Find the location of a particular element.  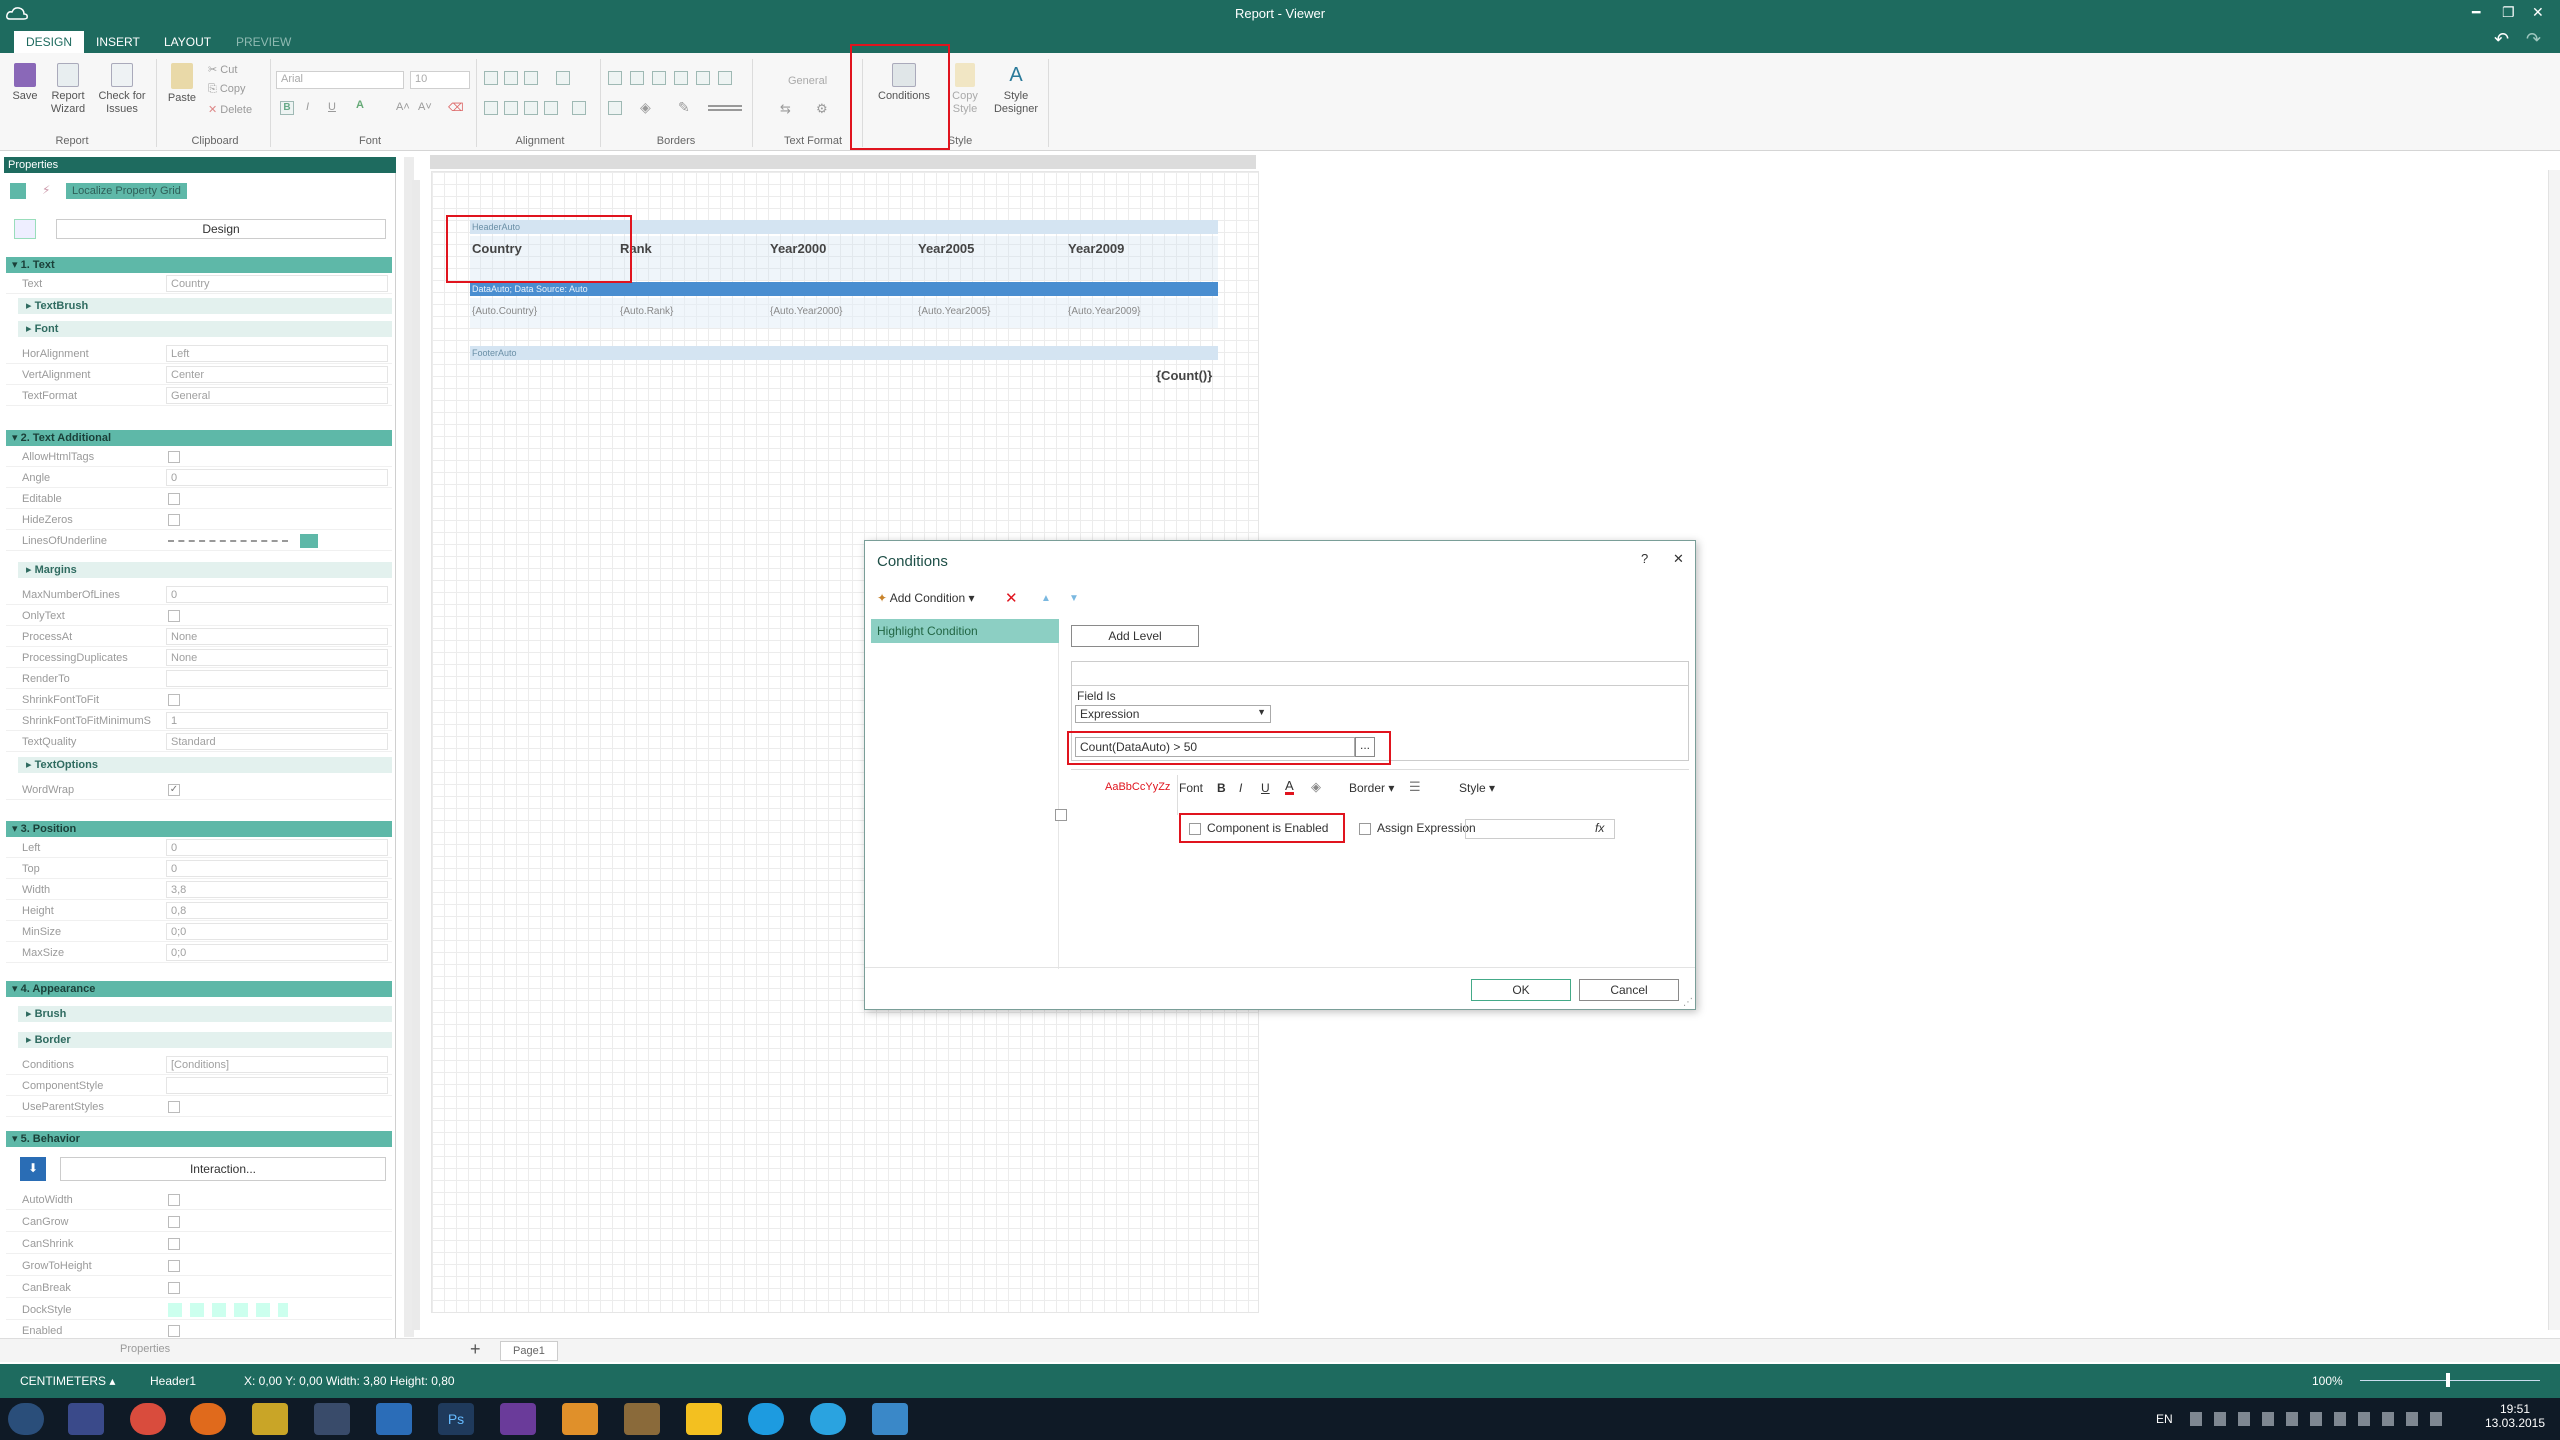

style-designer-button: A Style Designer is located at coordinates (1016, 89).